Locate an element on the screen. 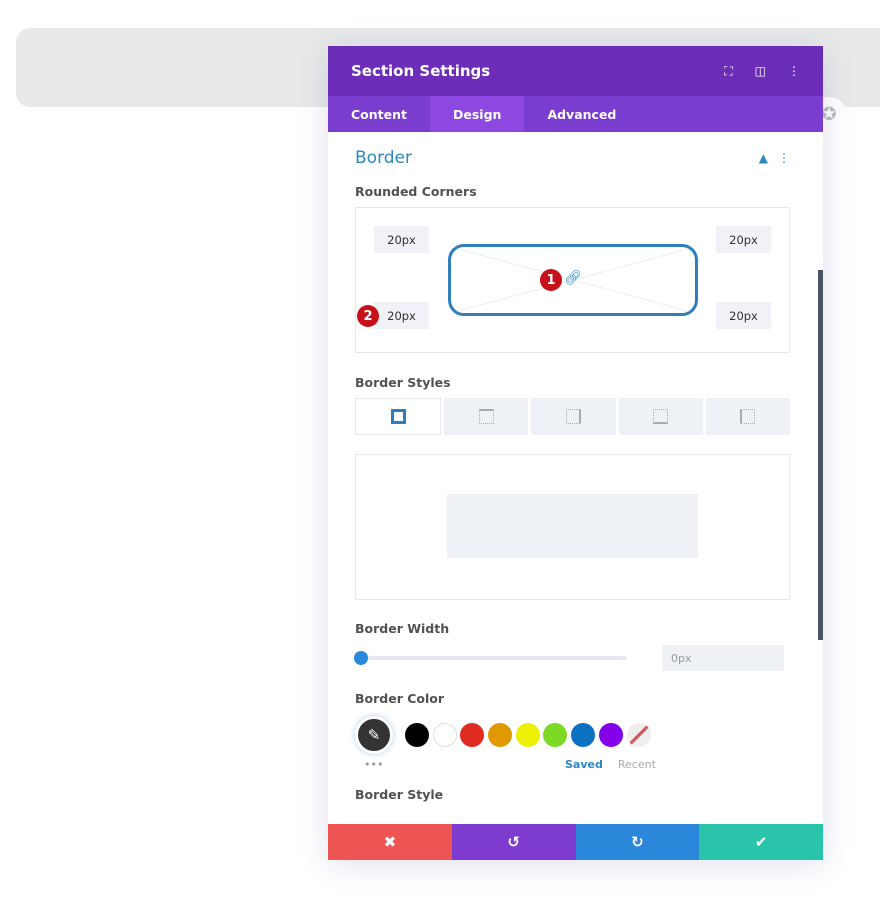  eyedropper-icon: ✎ is located at coordinates (374, 735).